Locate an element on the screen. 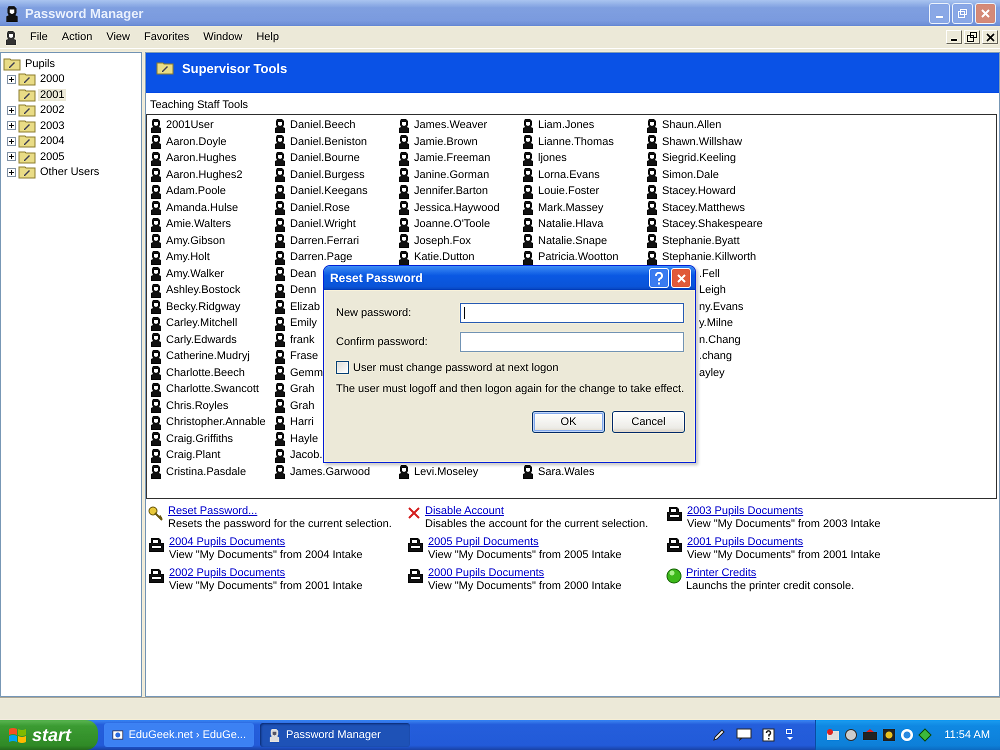  start-button: start is located at coordinates (49, 735).